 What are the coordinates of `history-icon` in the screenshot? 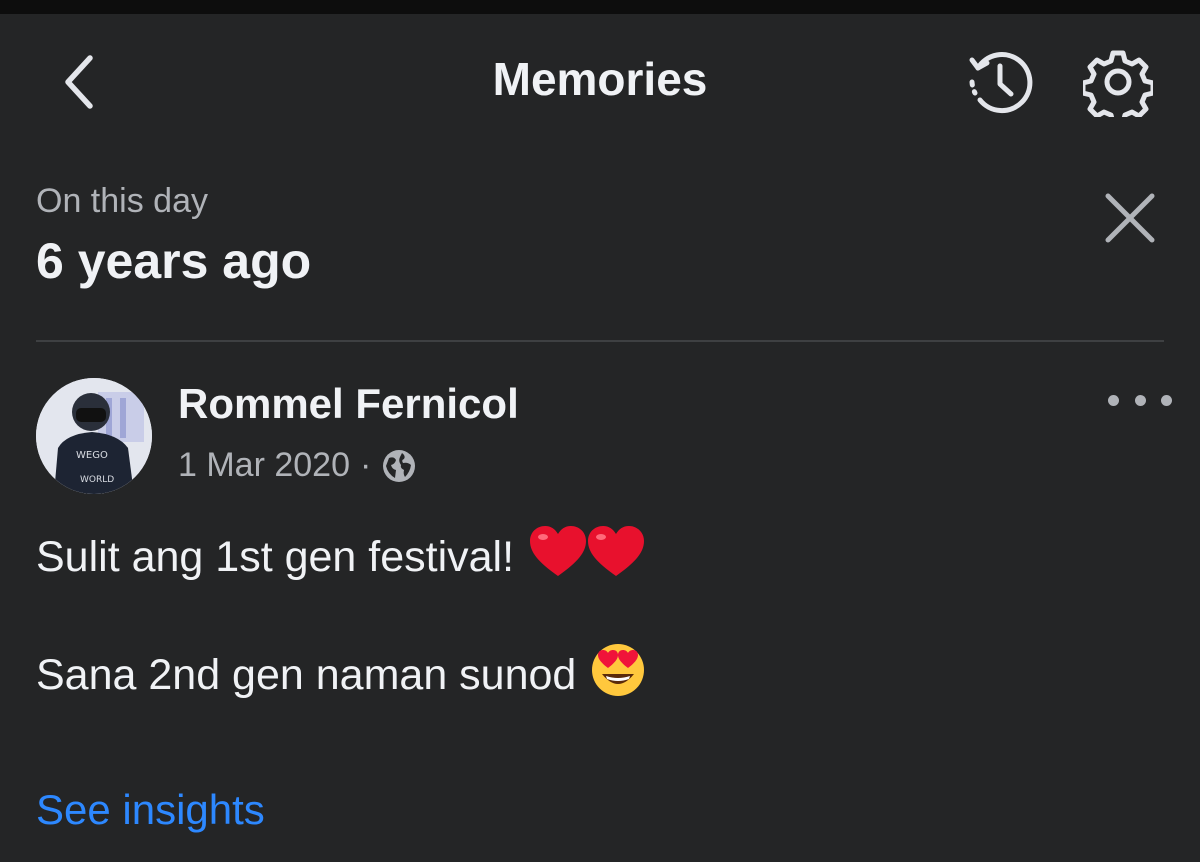 It's located at (1001, 83).